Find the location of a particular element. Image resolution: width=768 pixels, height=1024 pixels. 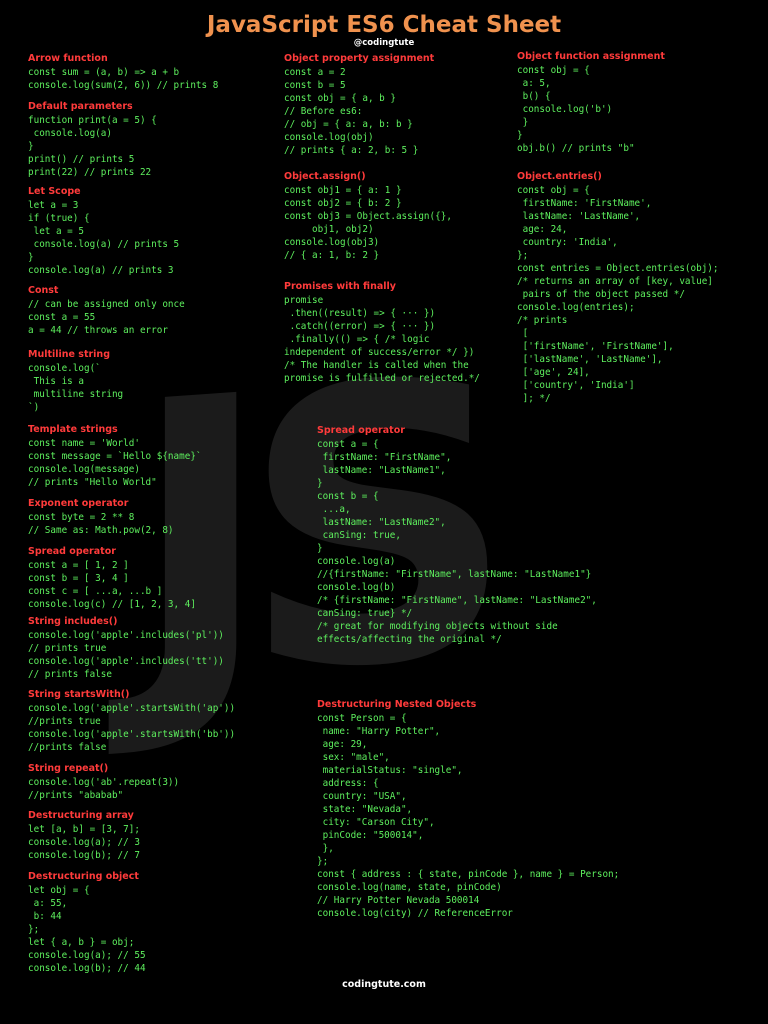

code-line: materialStatus: "single", is located at coordinates (390, 770).